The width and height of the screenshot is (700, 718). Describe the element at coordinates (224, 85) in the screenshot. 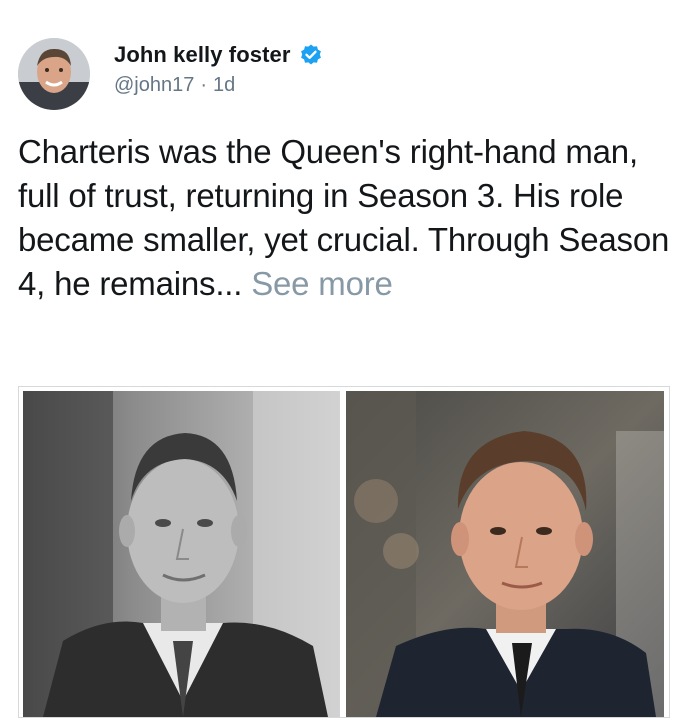

I see `tweet-timestamp: 1d` at that location.